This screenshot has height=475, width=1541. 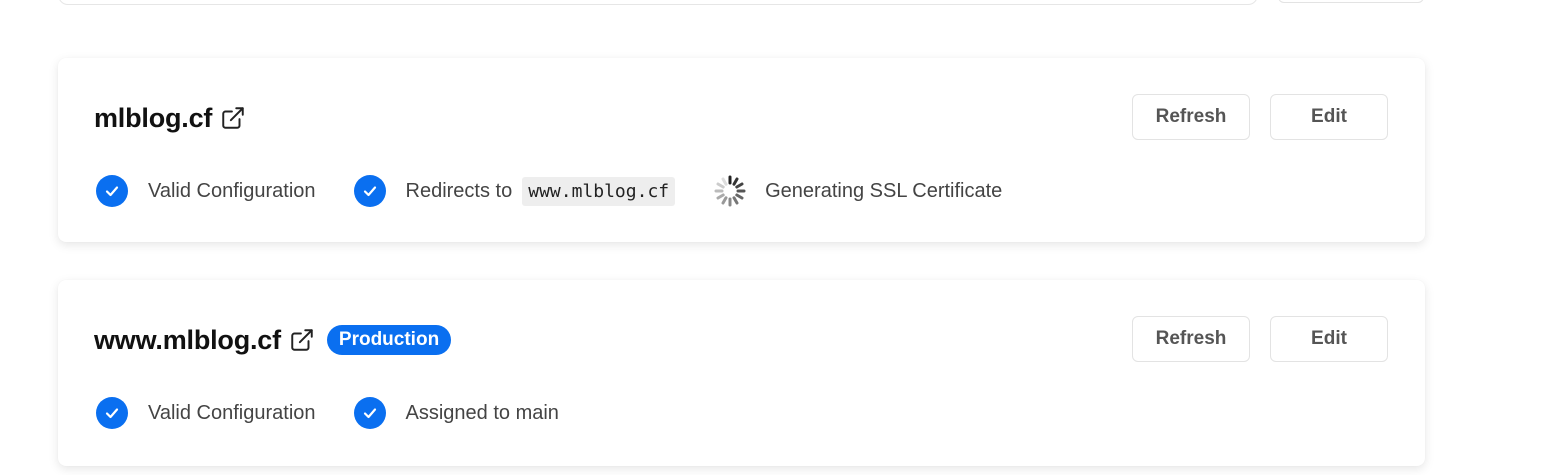 I want to click on domain-header: www.mlblog.cf Production, so click(x=273, y=340).